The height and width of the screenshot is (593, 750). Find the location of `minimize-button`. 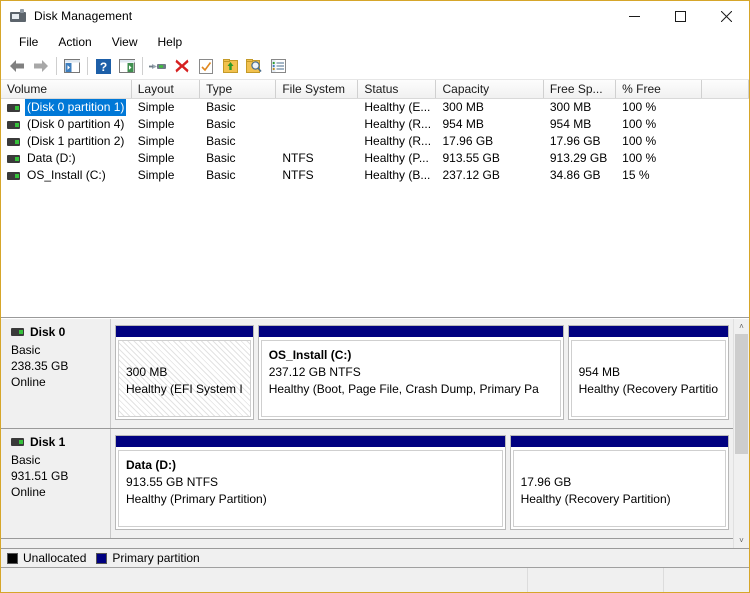

minimize-button is located at coordinates (634, 16).